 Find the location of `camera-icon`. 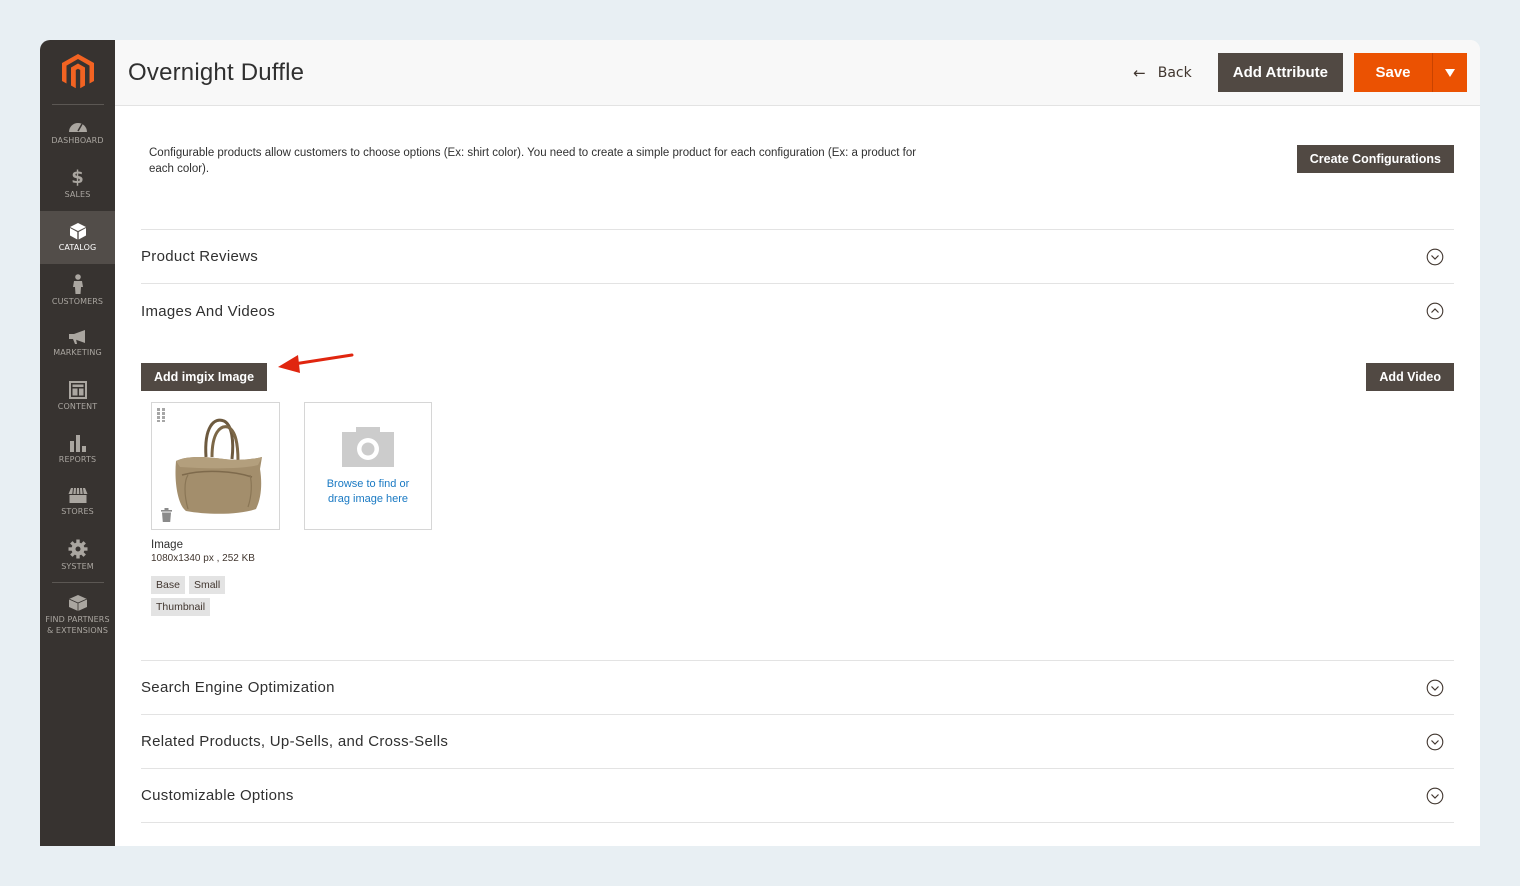

camera-icon is located at coordinates (368, 447).